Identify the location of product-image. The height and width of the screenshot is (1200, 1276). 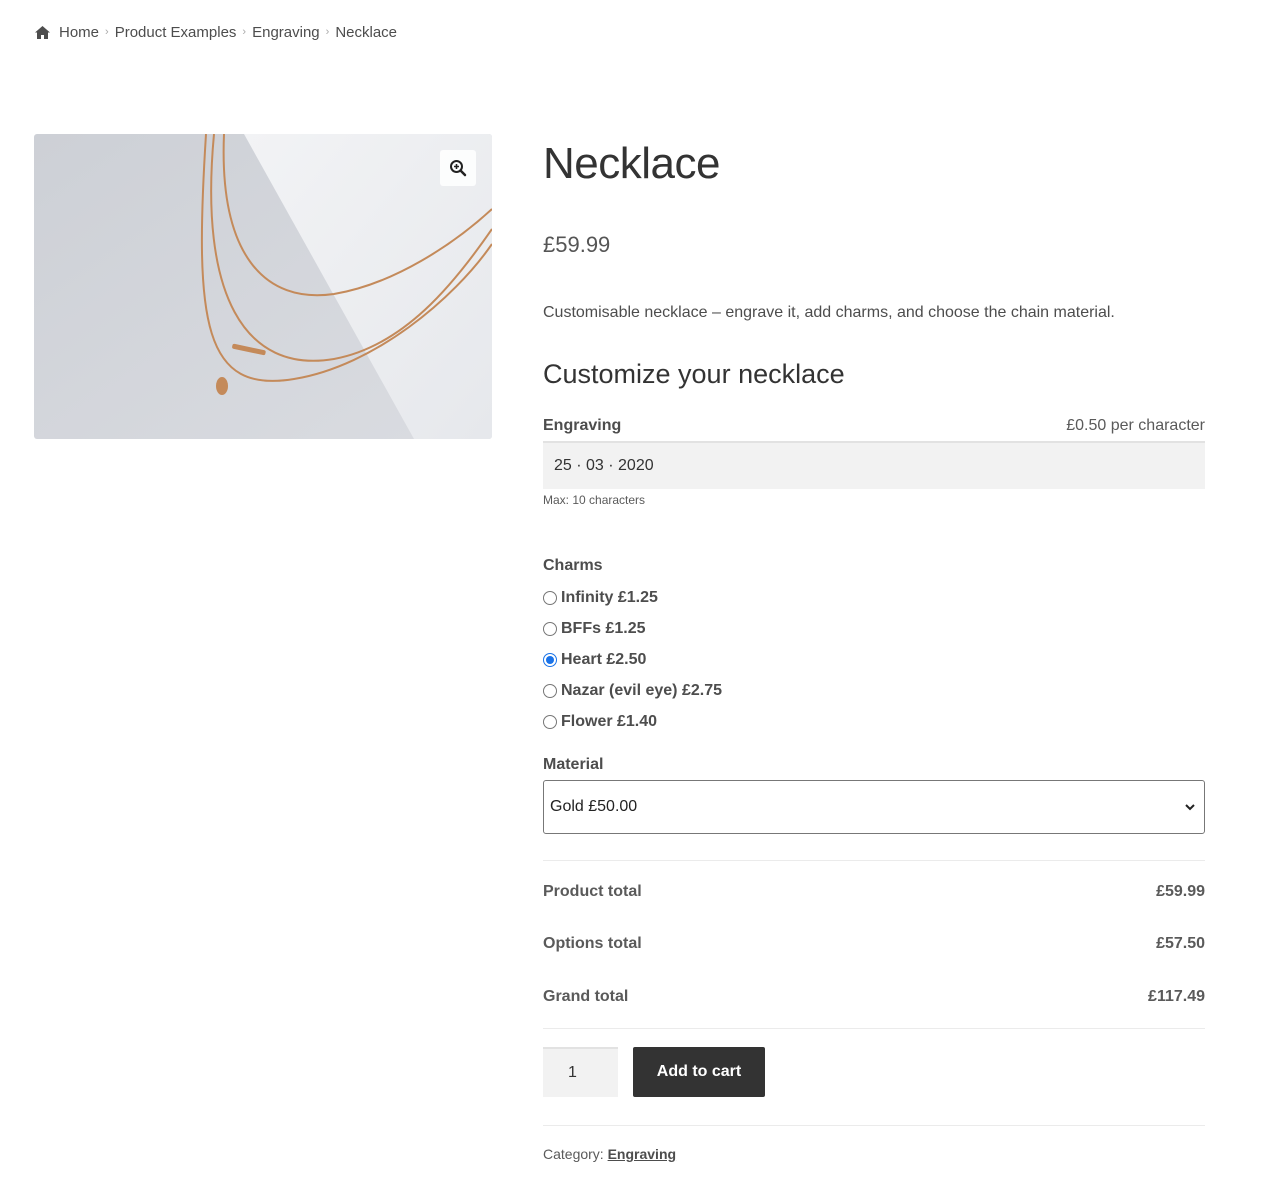
(263, 286).